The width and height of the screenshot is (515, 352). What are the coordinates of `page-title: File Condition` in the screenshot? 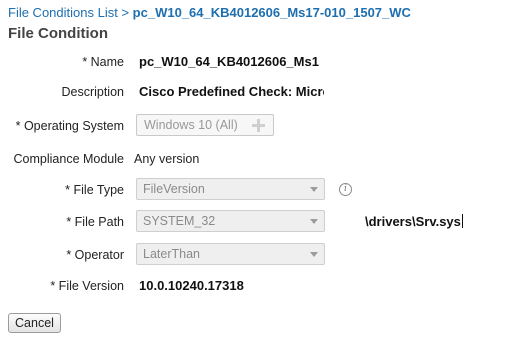 It's located at (58, 33).